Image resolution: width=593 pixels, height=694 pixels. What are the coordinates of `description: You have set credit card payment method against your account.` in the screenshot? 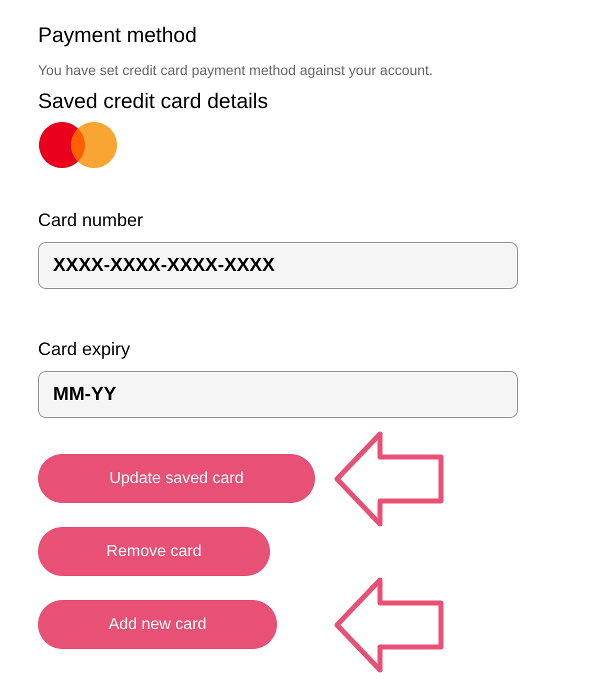 It's located at (236, 70).